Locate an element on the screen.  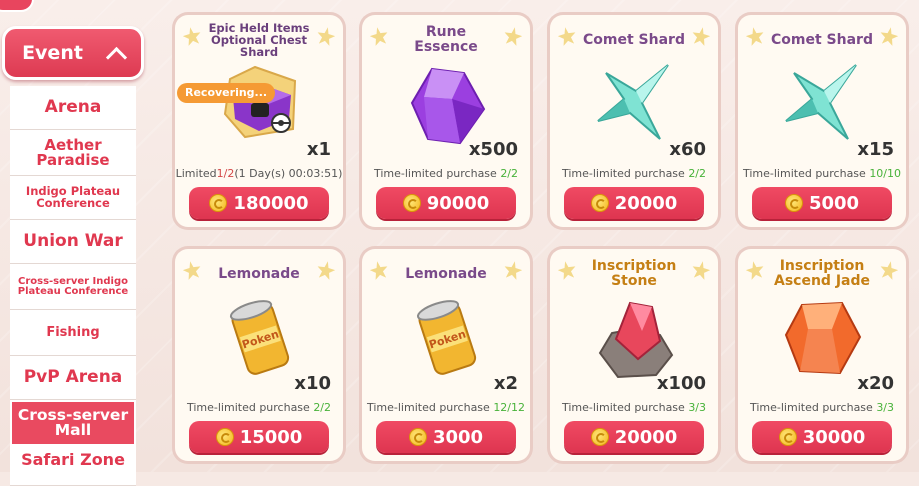
top-tab-stub is located at coordinates (17, 6).